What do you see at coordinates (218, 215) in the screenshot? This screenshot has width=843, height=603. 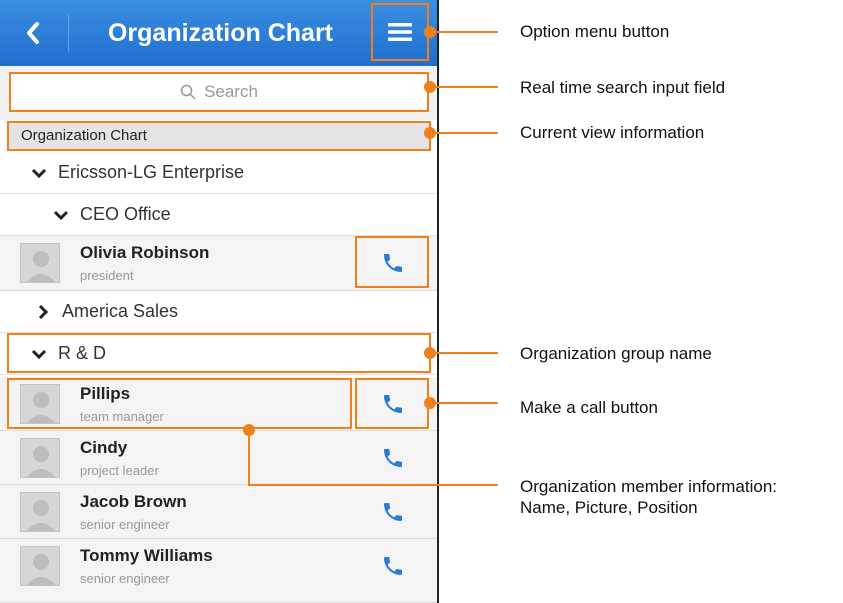 I see `group-ceo-office: CEO Office` at bounding box center [218, 215].